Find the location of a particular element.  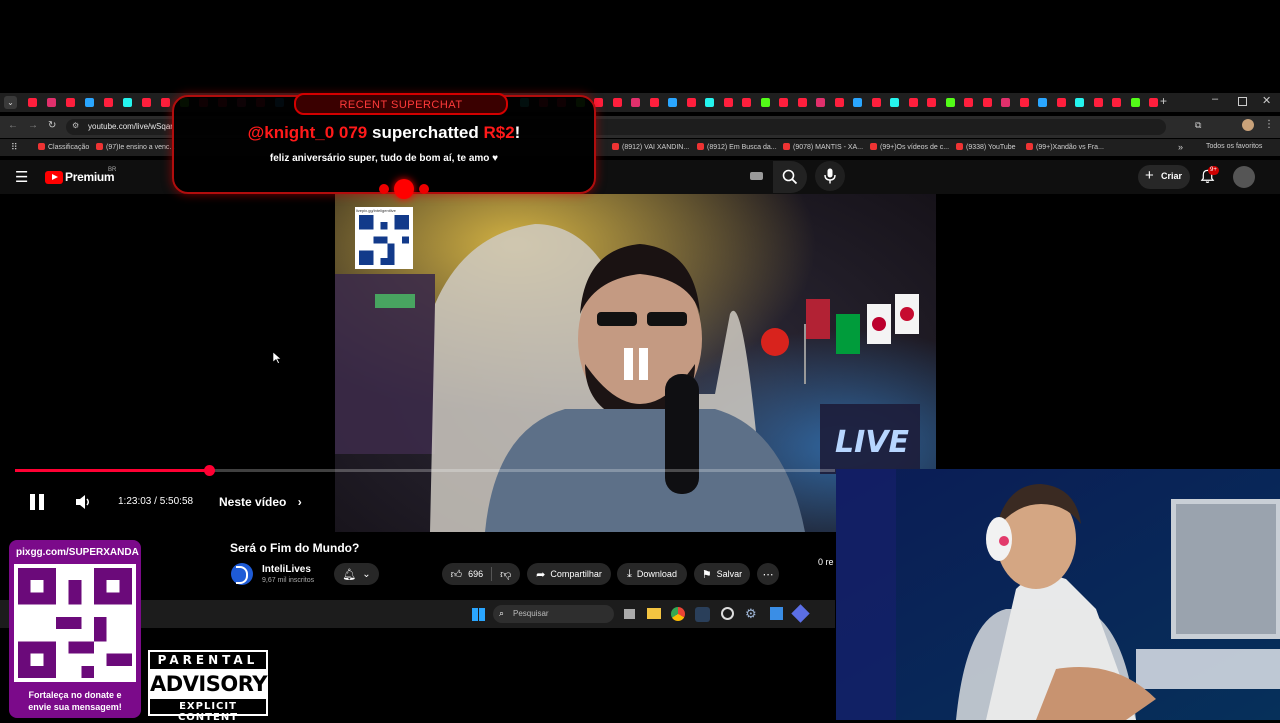

profile-avatar is located at coordinates (1248, 125).